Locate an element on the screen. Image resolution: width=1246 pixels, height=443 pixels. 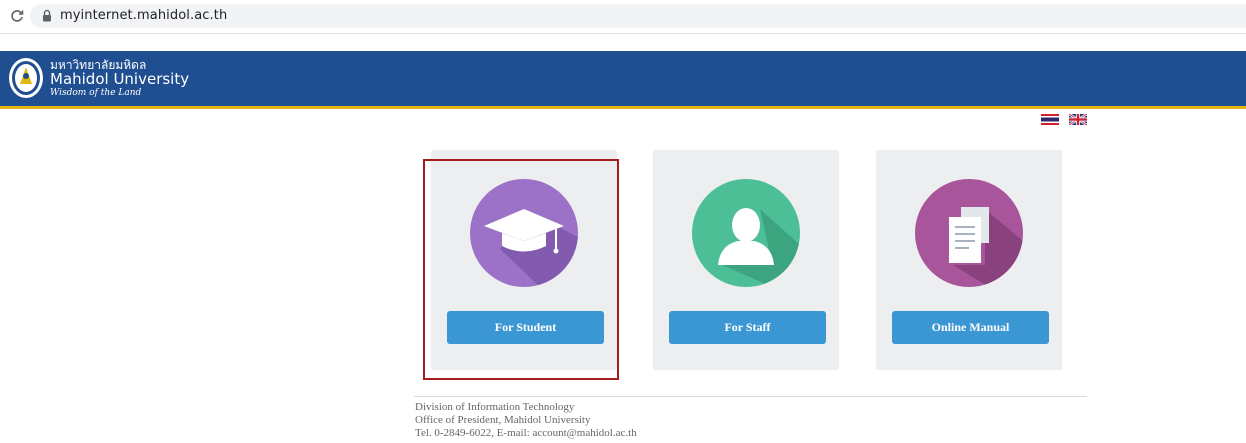
footer-division: Division of Information Technology is located at coordinates (495, 407).